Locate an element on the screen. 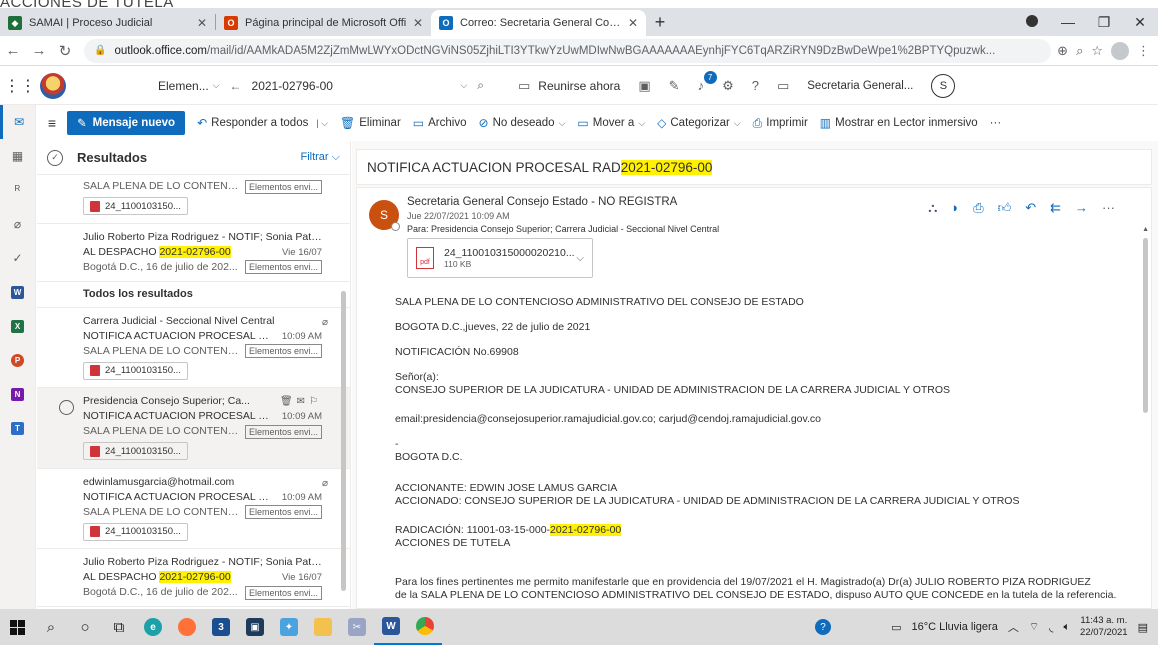 Image resolution: width=1158 pixels, height=645 pixels. excel-icon: X is located at coordinates (17, 326).